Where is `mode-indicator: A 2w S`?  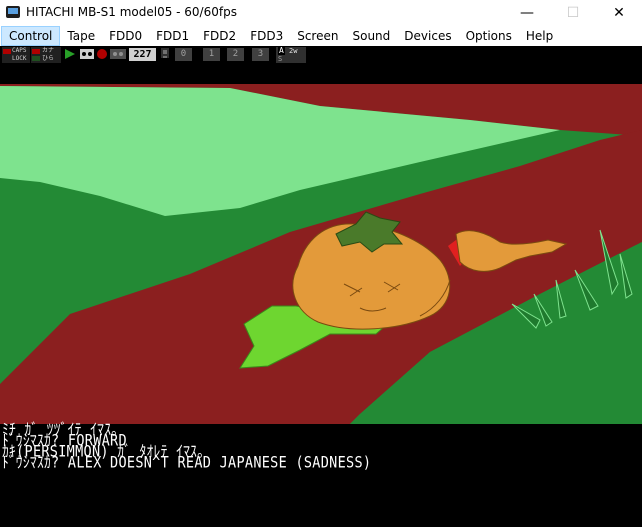 mode-indicator: A 2w S is located at coordinates (291, 55).